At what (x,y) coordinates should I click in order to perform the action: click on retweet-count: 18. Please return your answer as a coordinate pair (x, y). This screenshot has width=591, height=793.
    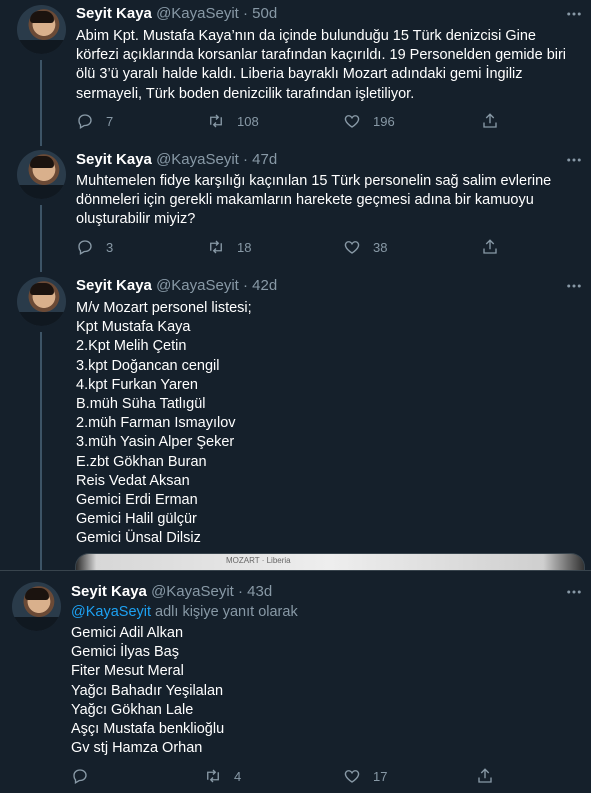
    Looking at the image, I should click on (244, 247).